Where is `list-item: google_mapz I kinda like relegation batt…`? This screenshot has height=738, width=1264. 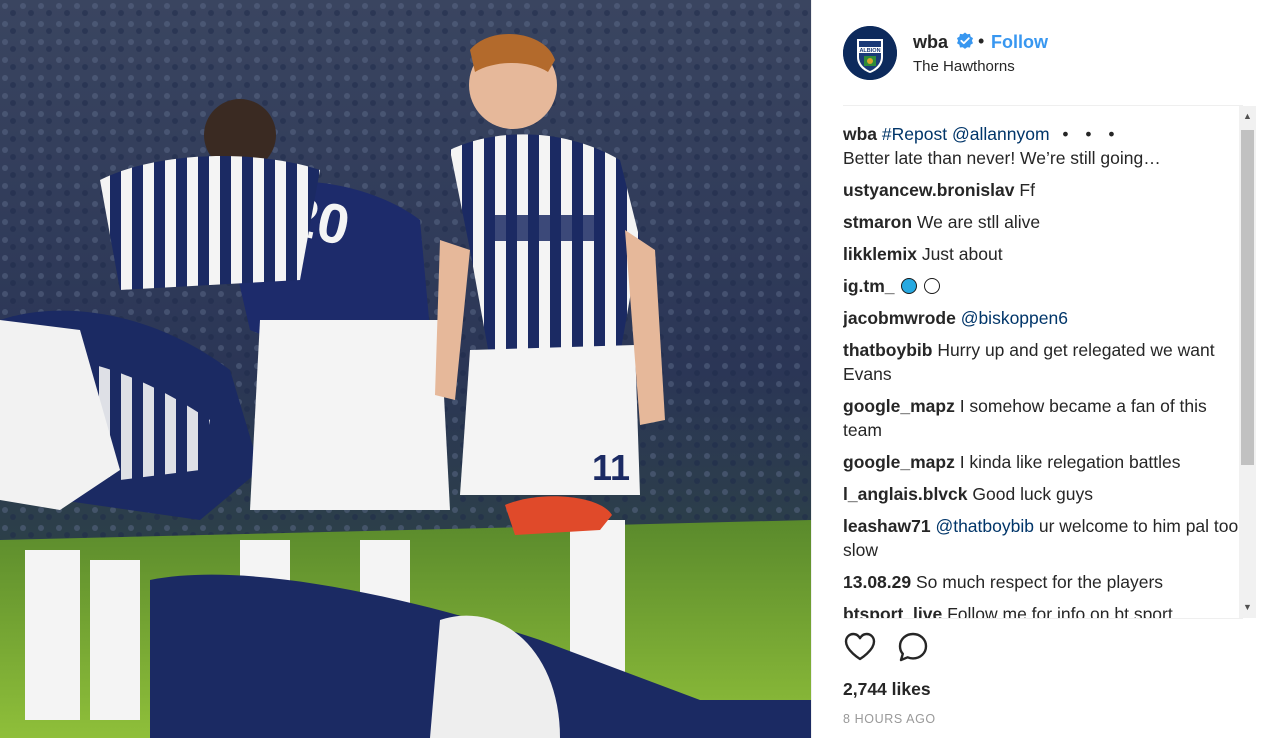 list-item: google_mapz I kinda like relegation batt… is located at coordinates (1041, 462).